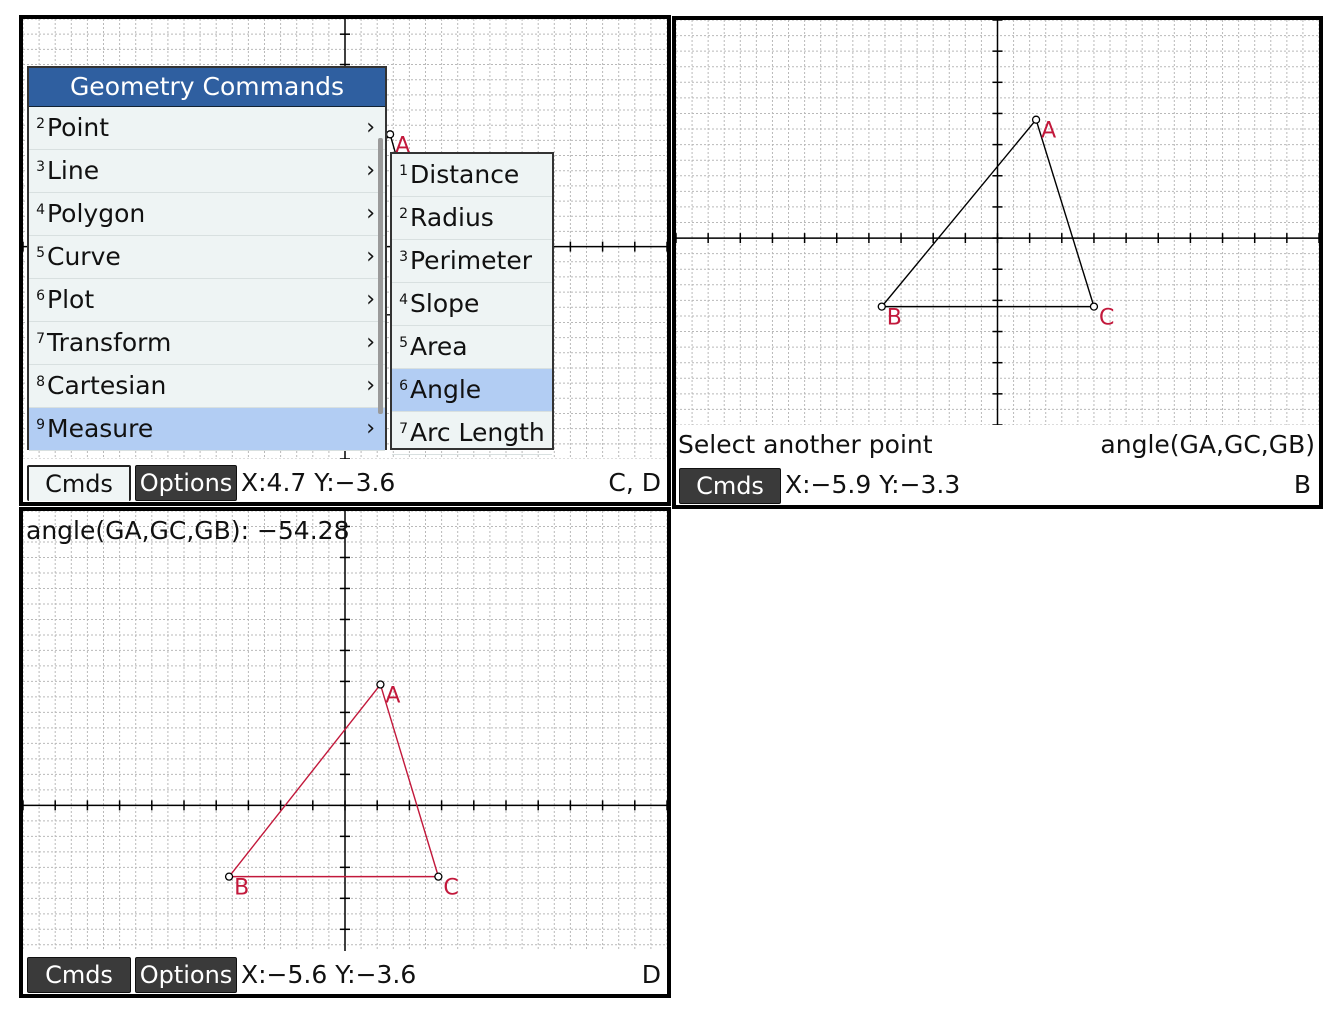 The width and height of the screenshot is (1337, 1031). I want to click on menu-item-label: Angle, so click(446, 389).